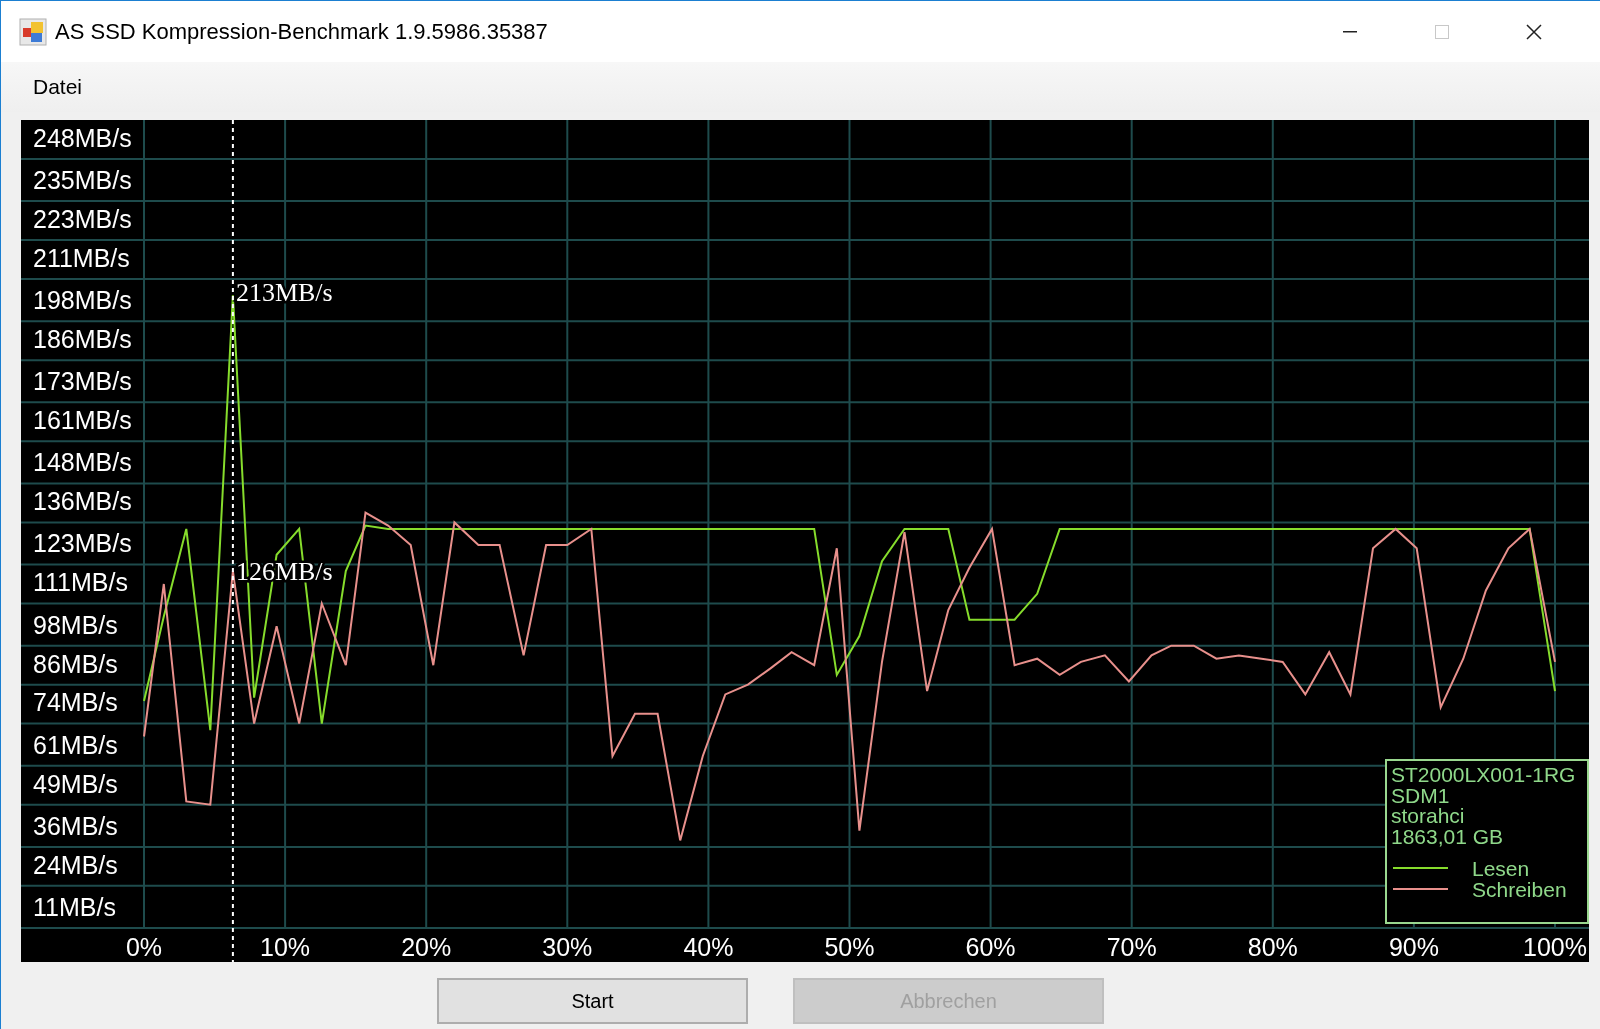  I want to click on axis-label: 211MB/s, so click(81, 257).